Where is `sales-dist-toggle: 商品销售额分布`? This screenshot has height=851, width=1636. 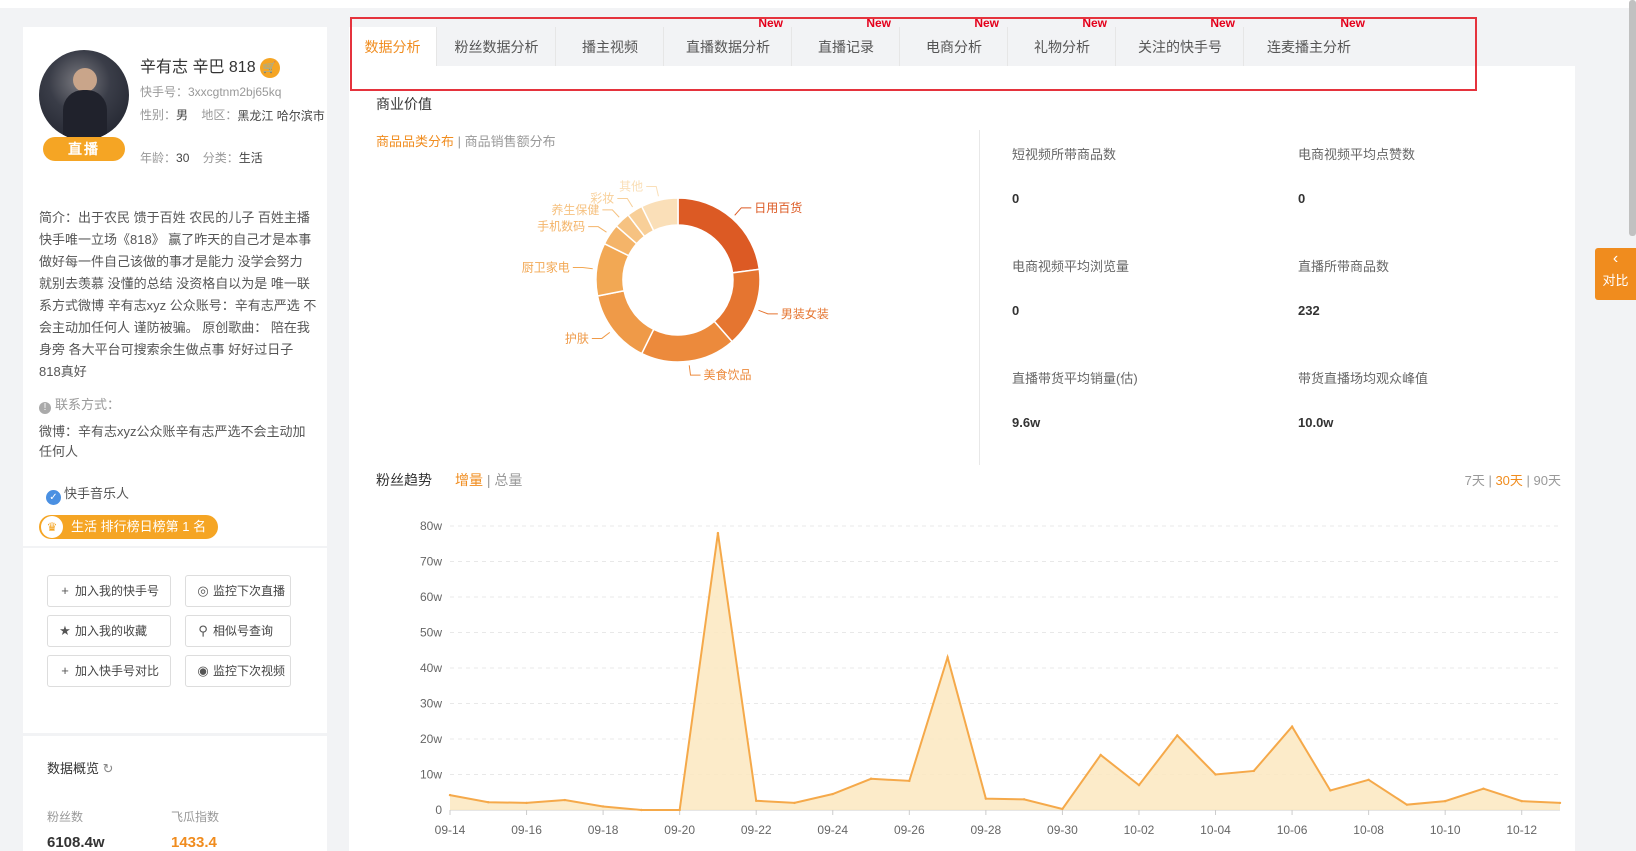 sales-dist-toggle: 商品销售额分布 is located at coordinates (510, 141).